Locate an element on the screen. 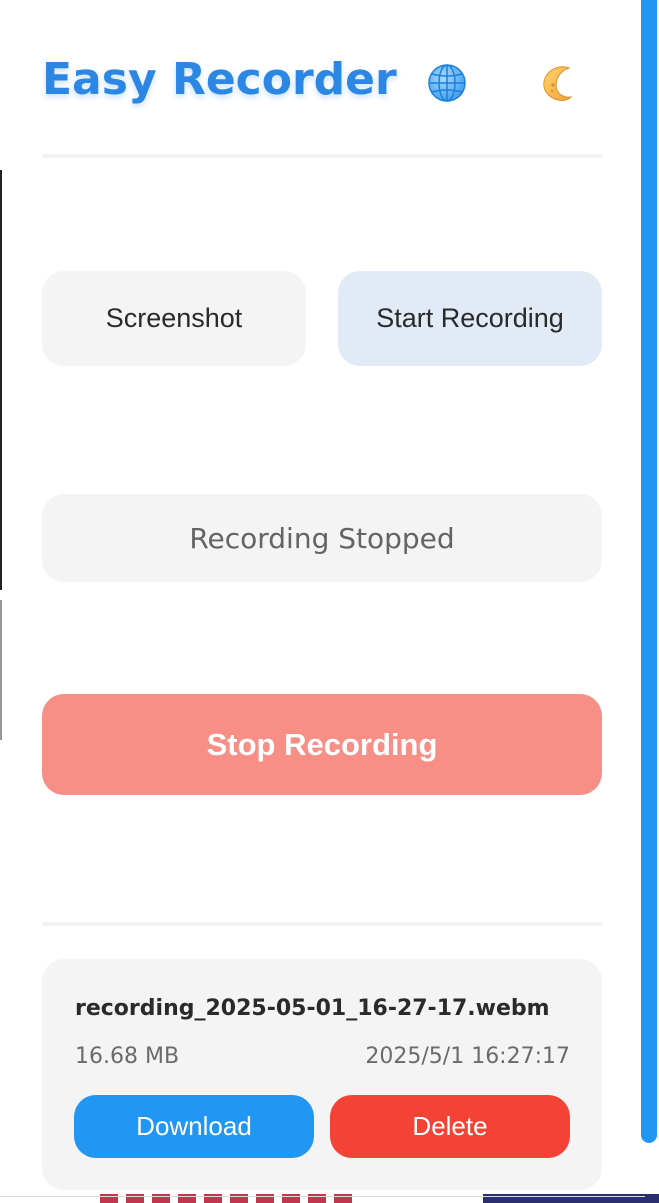 This screenshot has width=659, height=1203. theme-toggle-button is located at coordinates (559, 83).